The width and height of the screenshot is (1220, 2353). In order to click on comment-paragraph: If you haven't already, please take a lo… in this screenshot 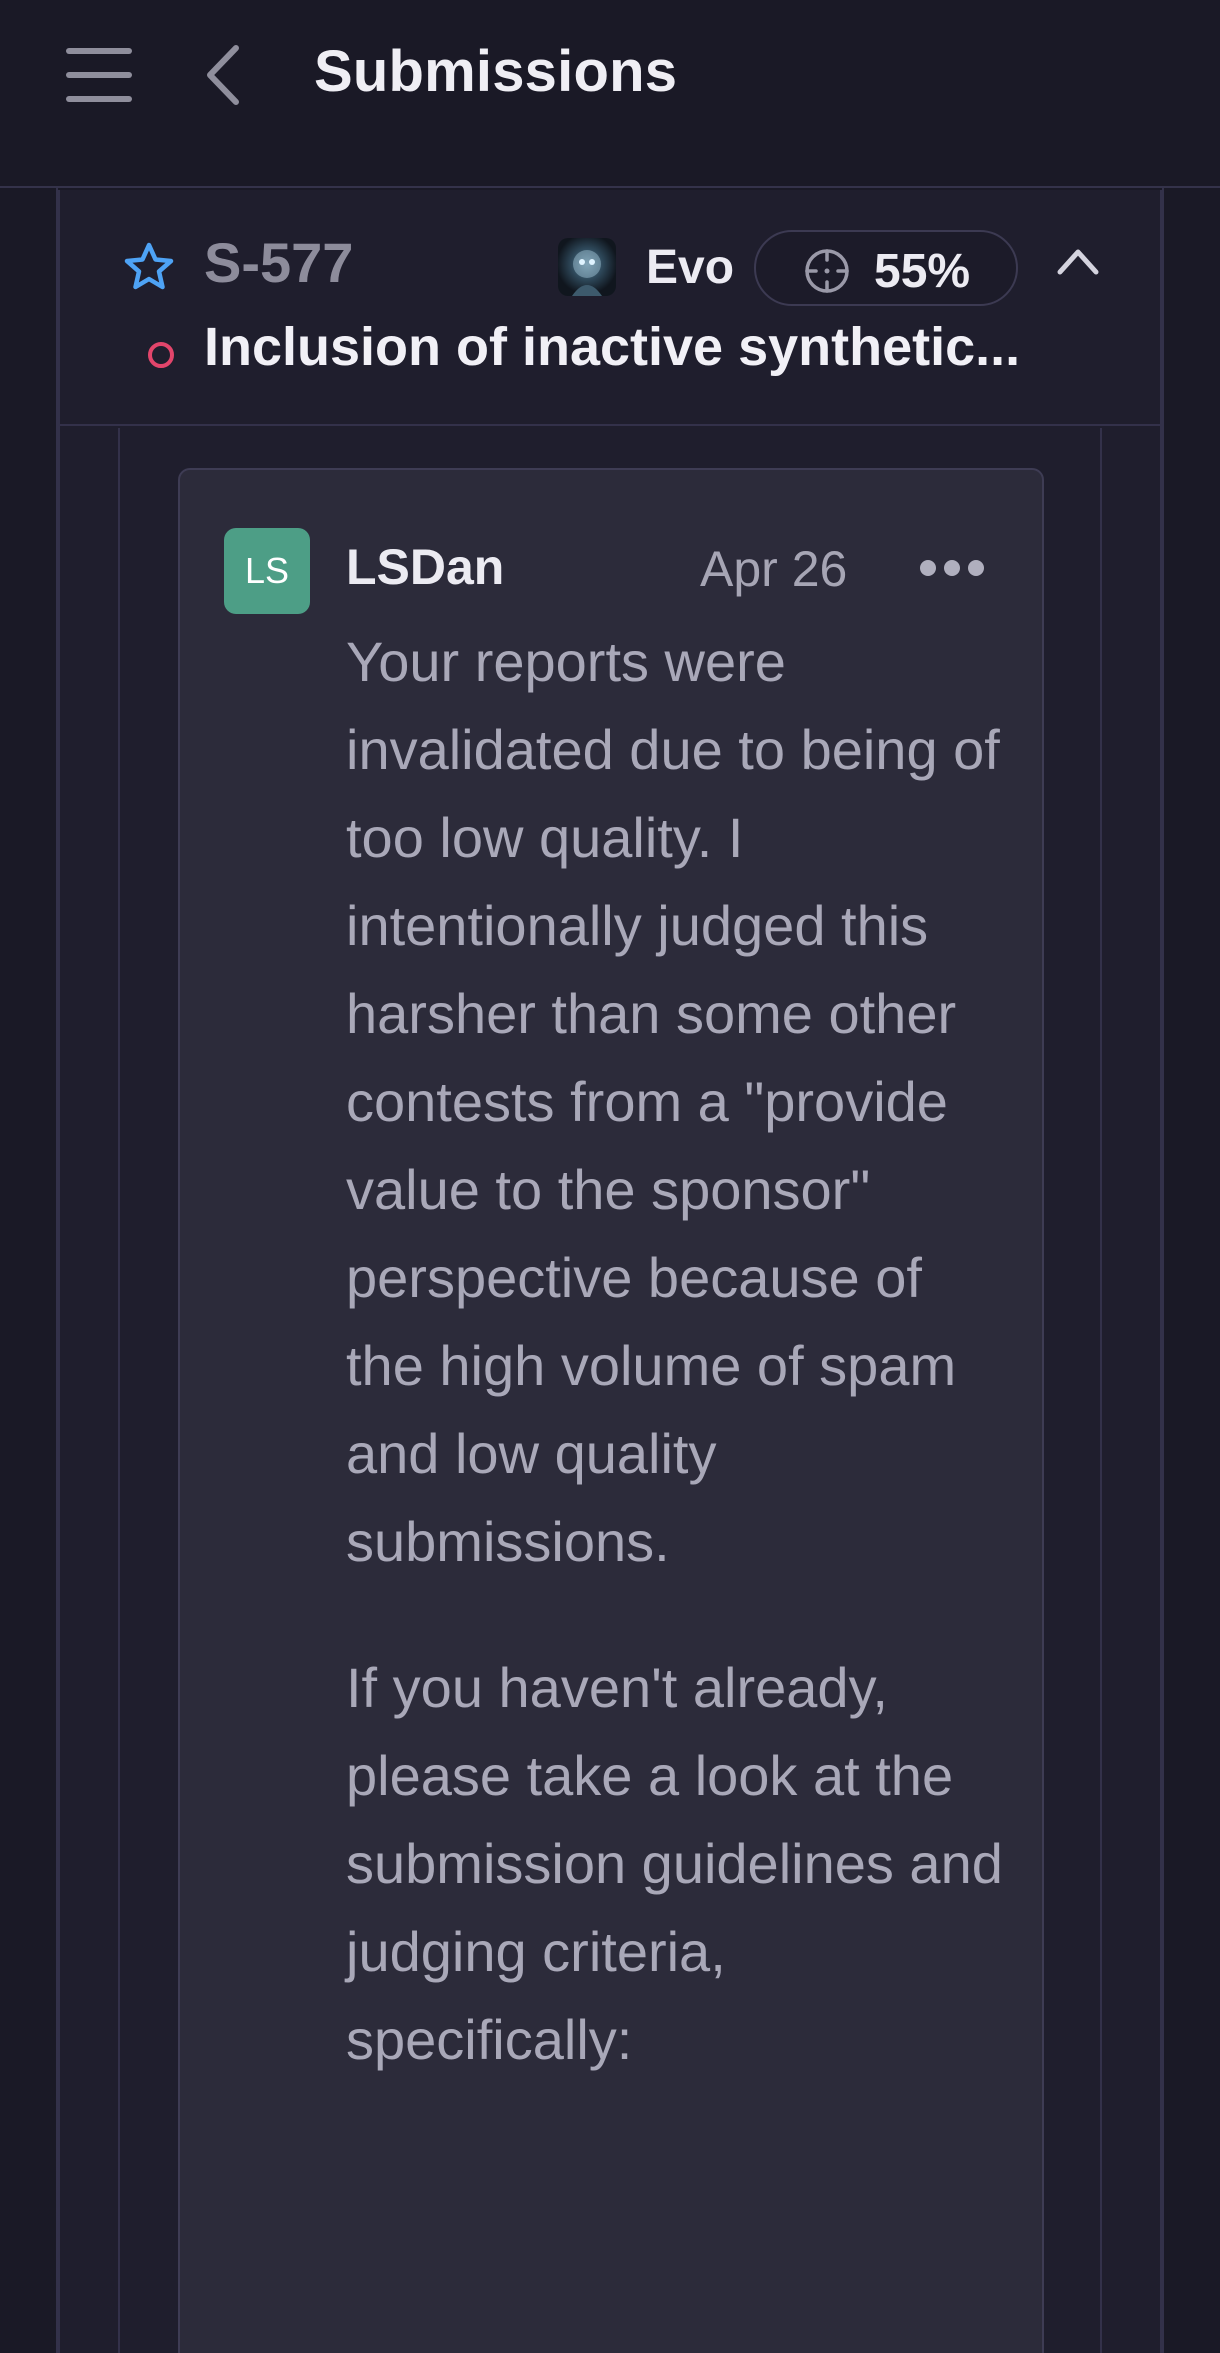, I will do `click(674, 1863)`.